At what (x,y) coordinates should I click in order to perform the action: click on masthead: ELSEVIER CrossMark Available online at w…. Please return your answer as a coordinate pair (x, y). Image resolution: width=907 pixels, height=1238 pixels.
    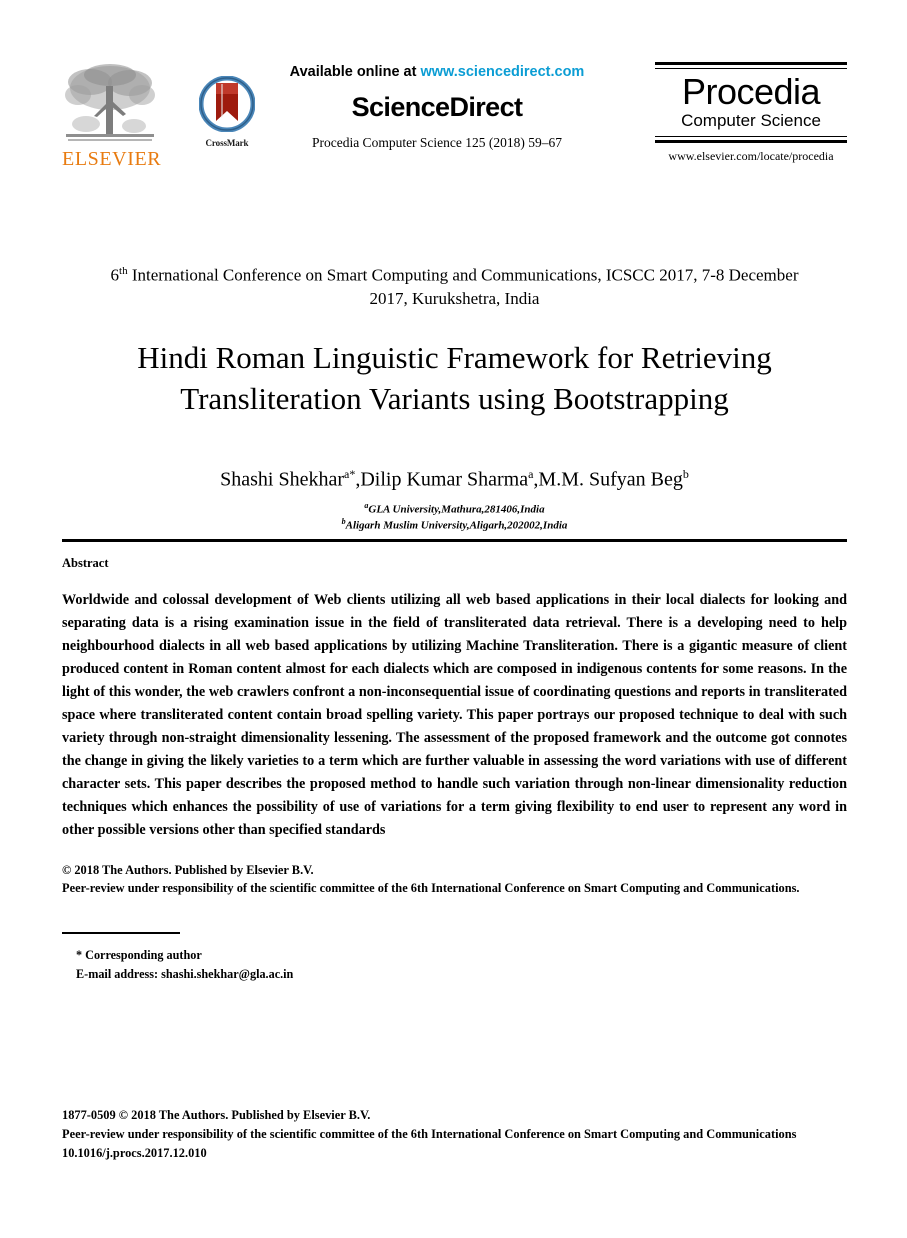
    Looking at the image, I should click on (454, 101).